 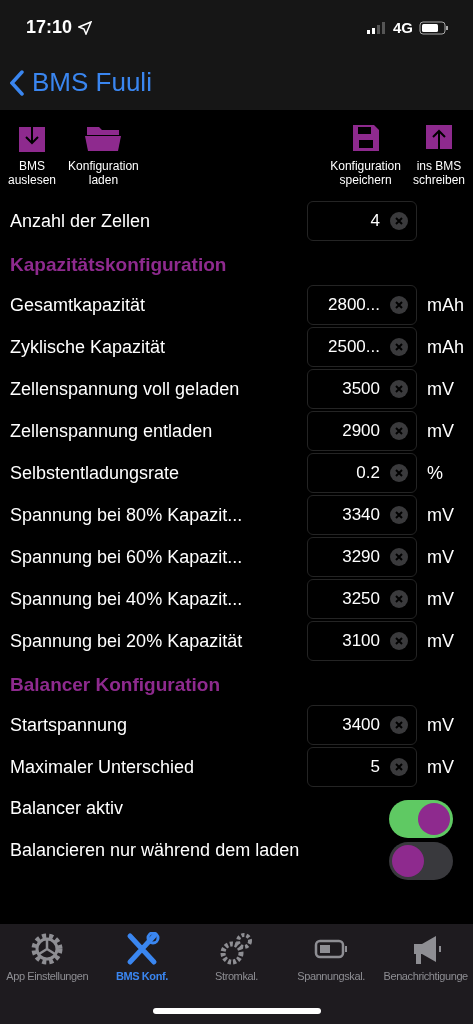 I want to click on unit-label: %, so click(x=435, y=473).